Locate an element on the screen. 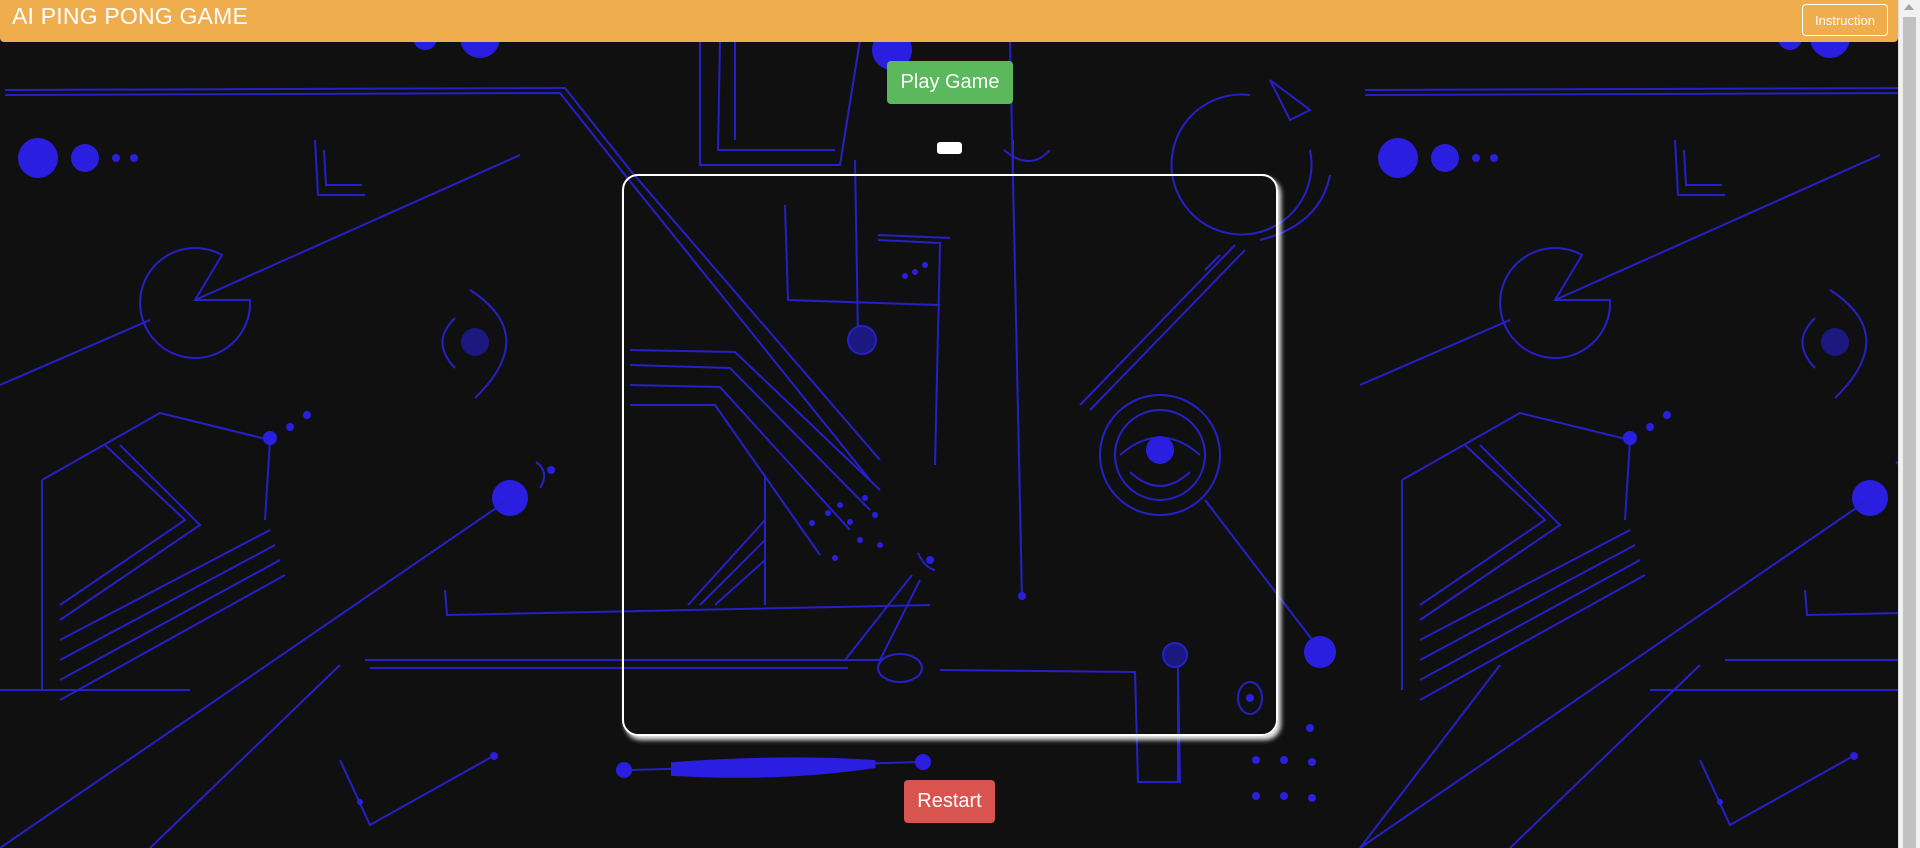  vertical-scrollbar is located at coordinates (1909, 424).